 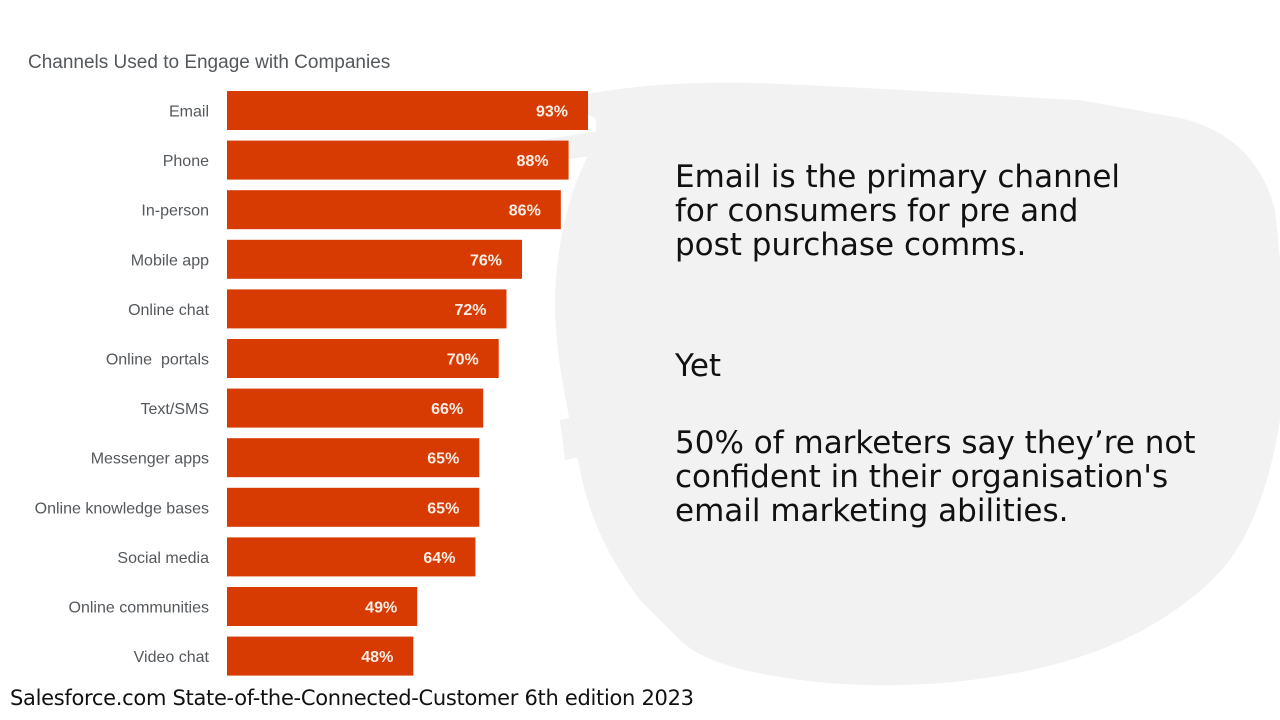 What do you see at coordinates (122, 508) in the screenshot?
I see `category-label: Online knowledge bases` at bounding box center [122, 508].